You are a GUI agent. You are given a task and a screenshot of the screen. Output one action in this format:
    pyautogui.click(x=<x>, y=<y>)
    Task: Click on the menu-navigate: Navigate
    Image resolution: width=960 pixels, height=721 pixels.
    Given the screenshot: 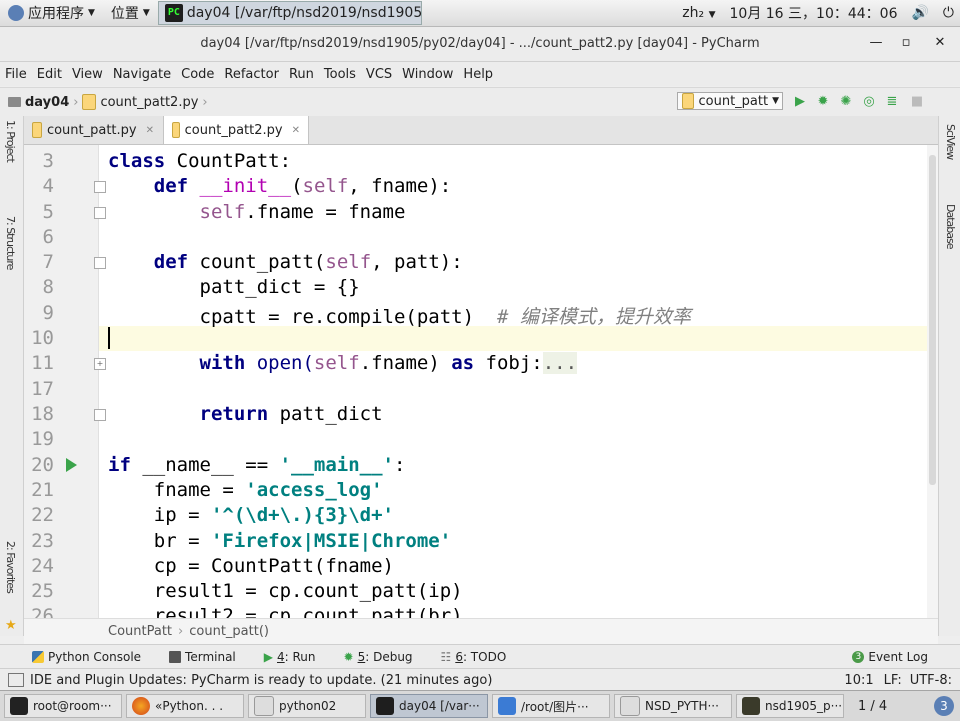 What is the action you would take?
    pyautogui.click(x=142, y=74)
    